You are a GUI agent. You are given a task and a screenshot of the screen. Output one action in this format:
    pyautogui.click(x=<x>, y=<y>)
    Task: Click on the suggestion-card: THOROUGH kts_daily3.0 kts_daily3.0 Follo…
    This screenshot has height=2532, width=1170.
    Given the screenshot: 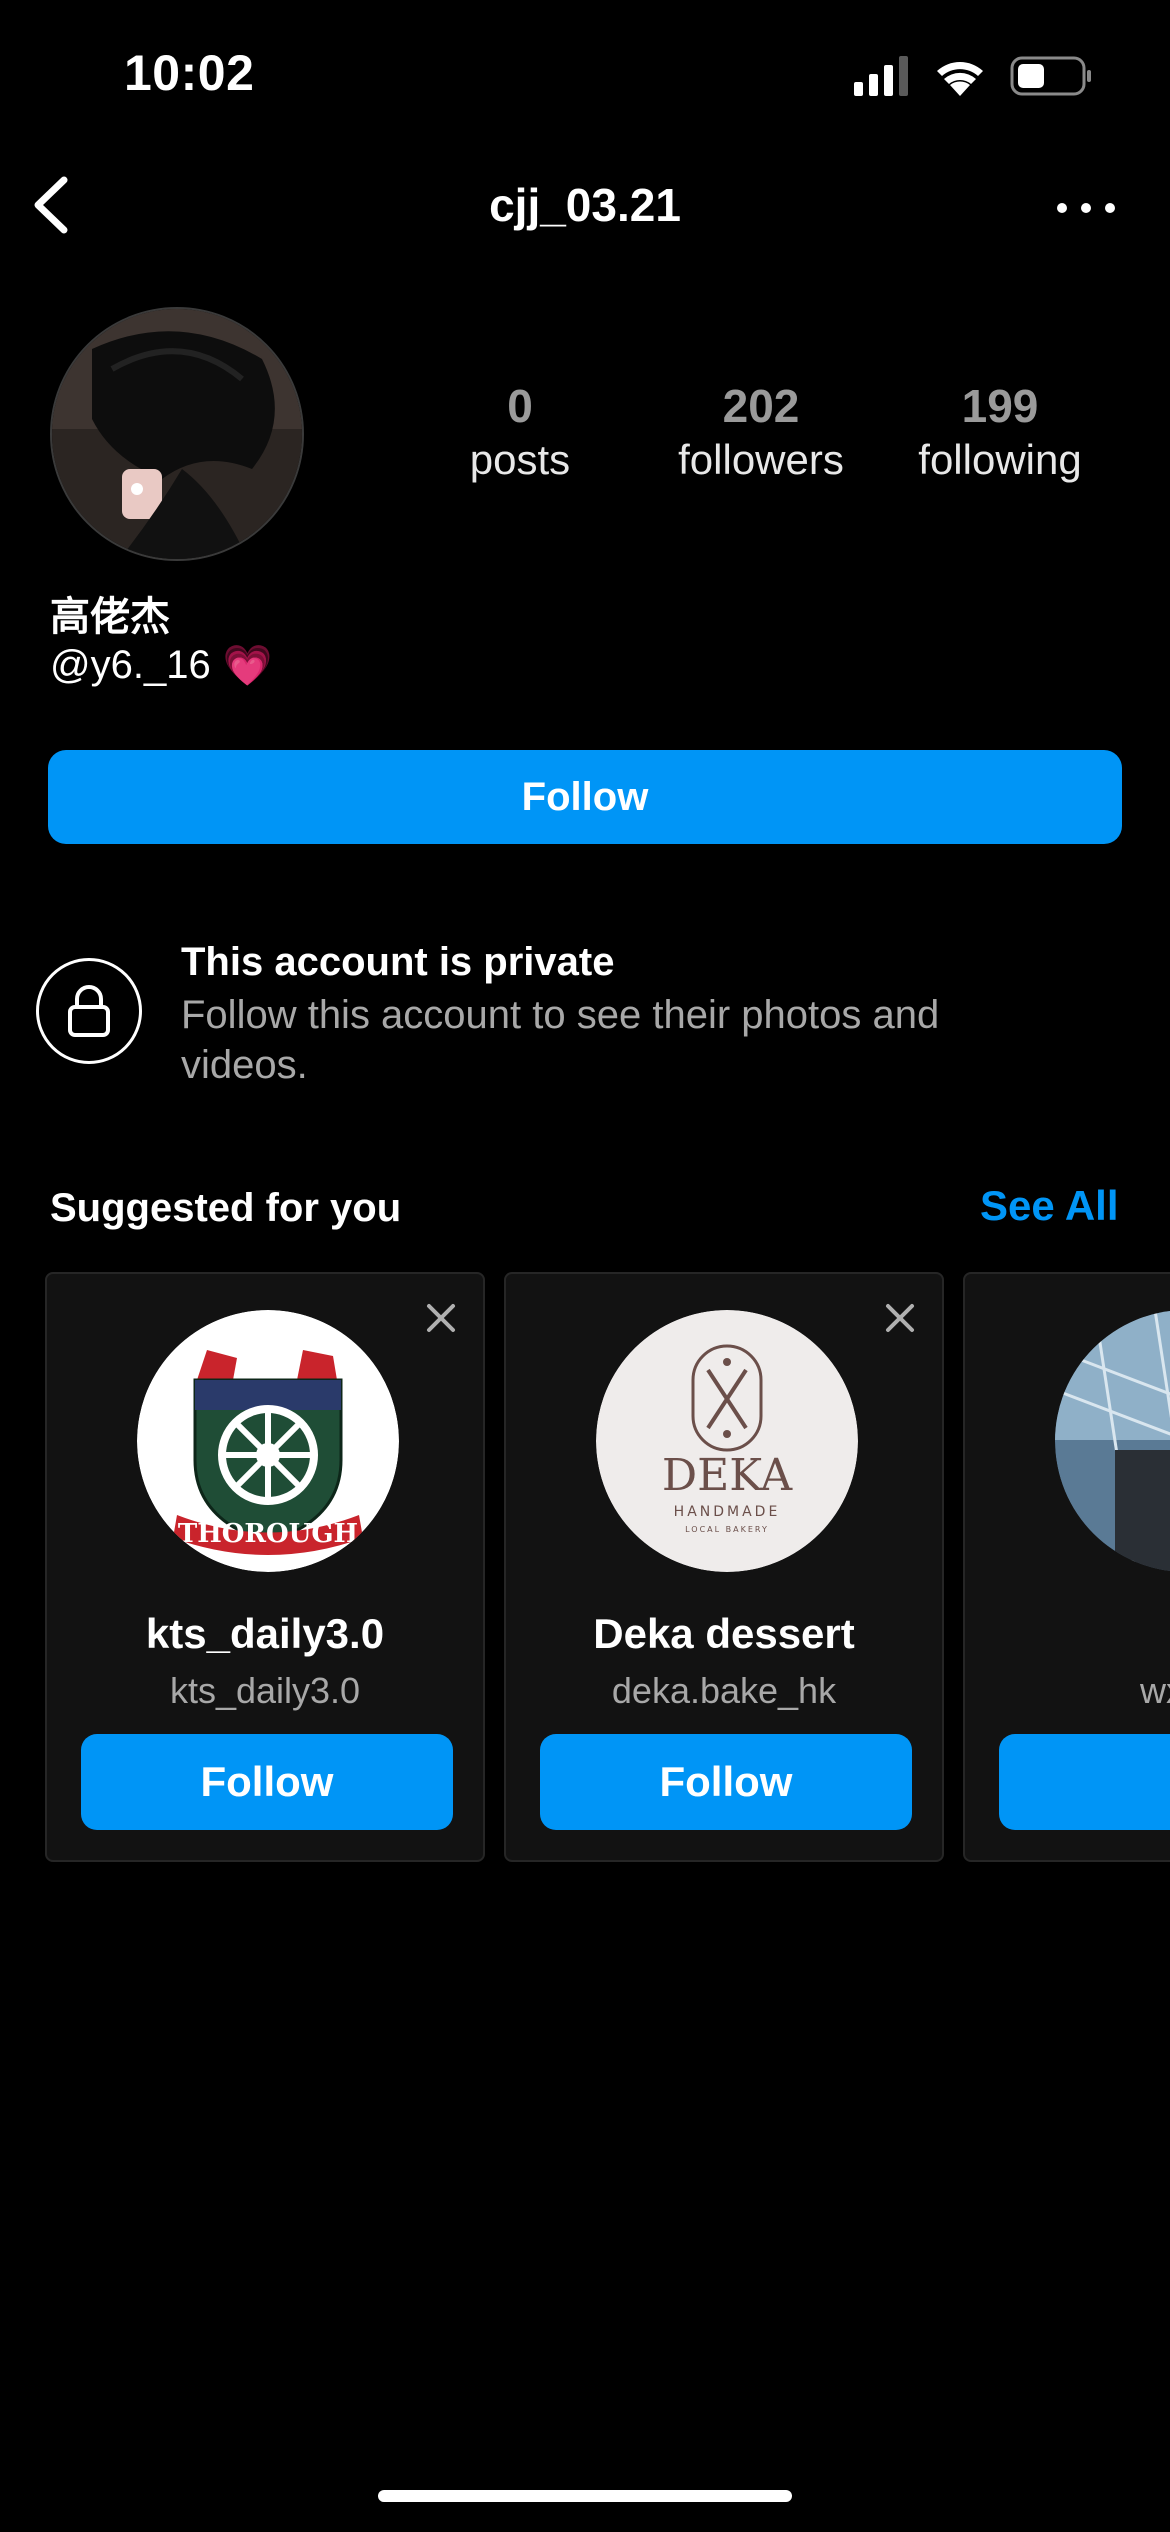 What is the action you would take?
    pyautogui.click(x=265, y=1567)
    